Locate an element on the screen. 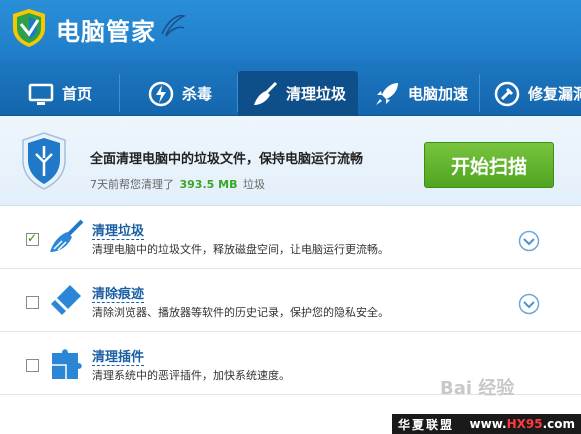 The image size is (581, 434). main-nav: 首页 杀毒 清理垃圾 电脑加速 修复漏洞 is located at coordinates (290, 88).